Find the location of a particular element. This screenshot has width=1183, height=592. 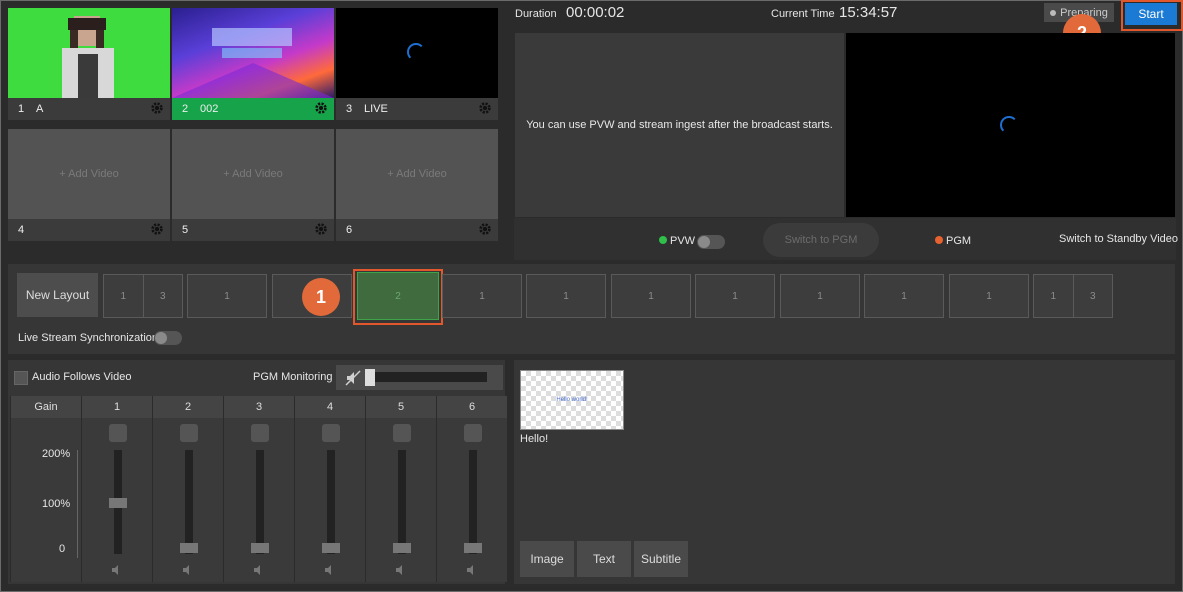

overlay-thumbnail: Hello world! is located at coordinates (572, 400).